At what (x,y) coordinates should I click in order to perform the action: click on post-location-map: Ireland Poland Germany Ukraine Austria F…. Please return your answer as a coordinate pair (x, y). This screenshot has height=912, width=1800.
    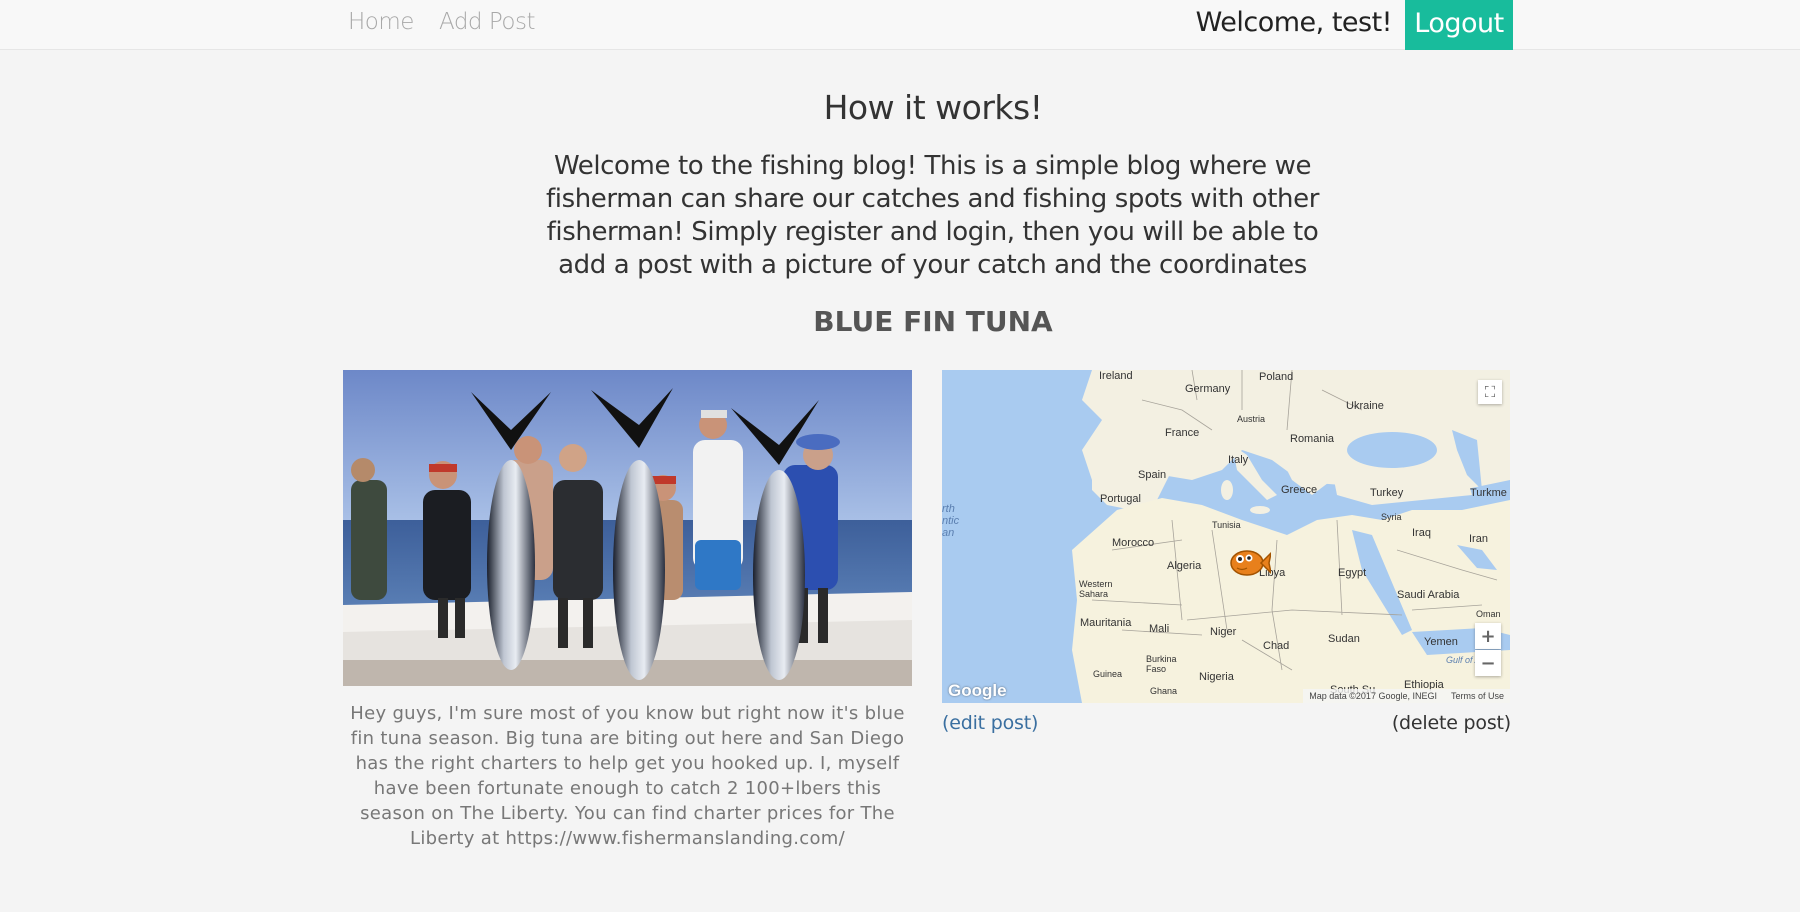
    Looking at the image, I should click on (1226, 536).